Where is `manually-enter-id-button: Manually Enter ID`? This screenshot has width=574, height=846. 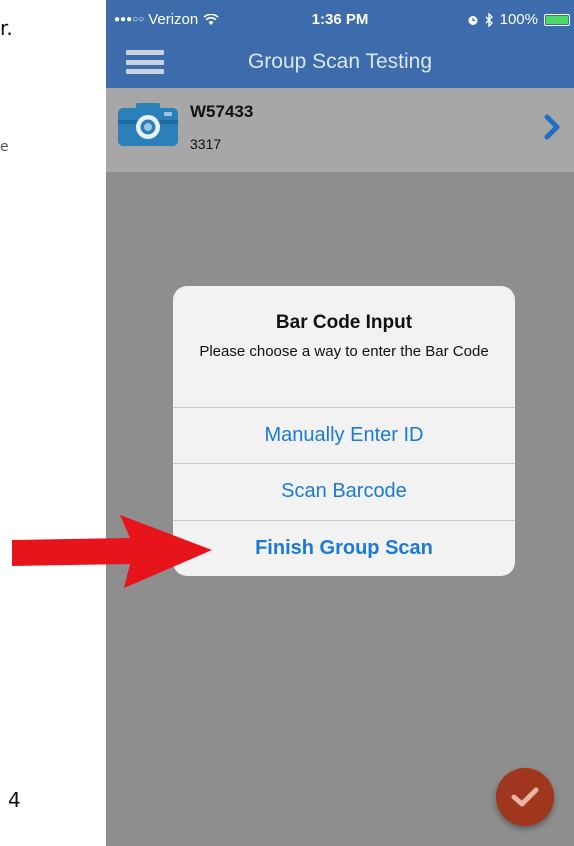 manually-enter-id-button: Manually Enter ID is located at coordinates (344, 435).